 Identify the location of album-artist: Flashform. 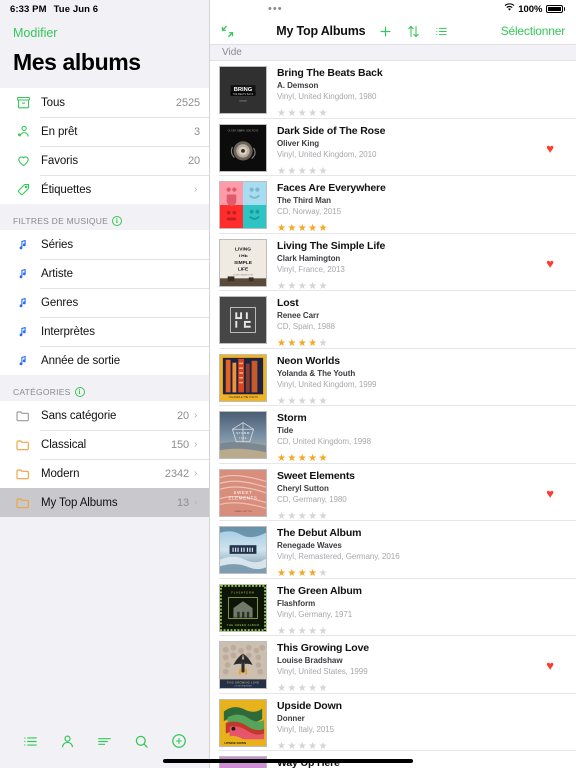
(296, 603).